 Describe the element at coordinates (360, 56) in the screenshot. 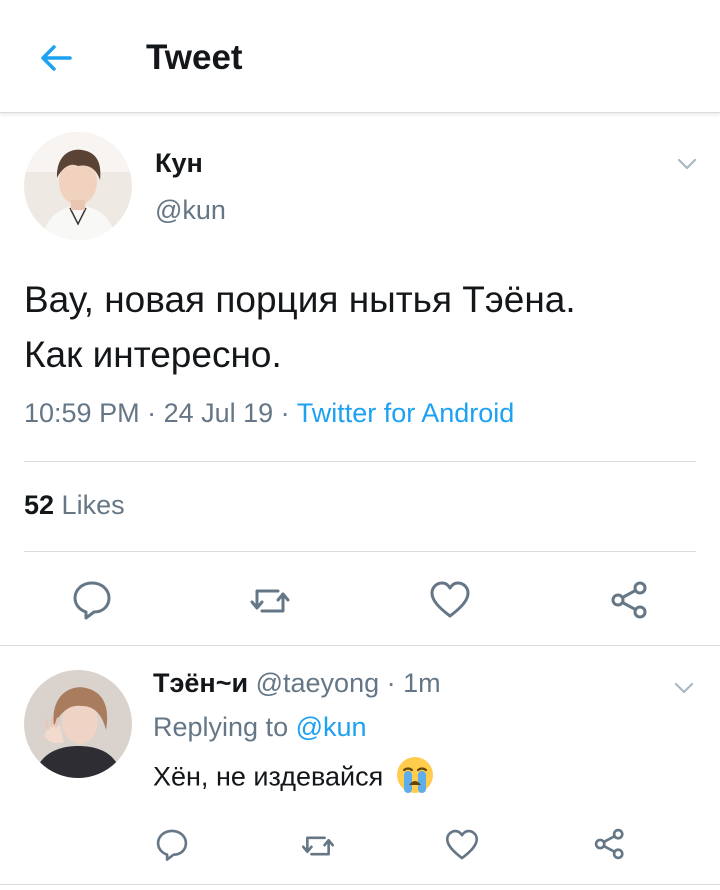

I see `top-app-bar: Tweet` at that location.